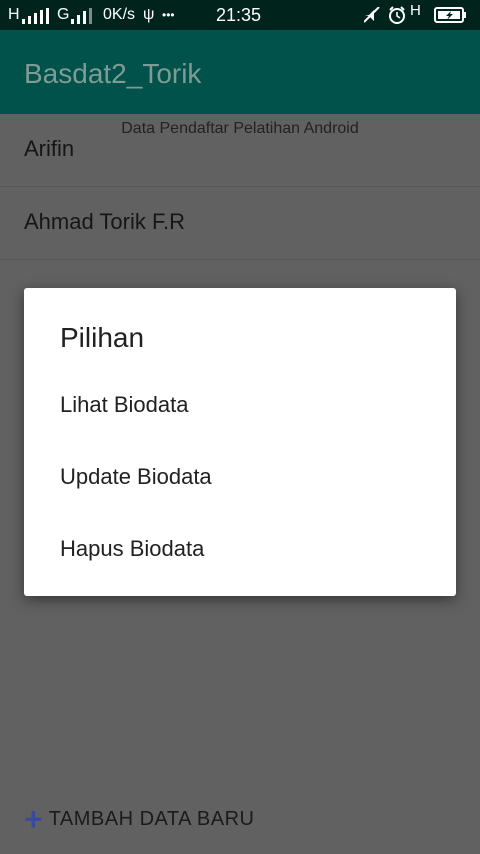  Describe the element at coordinates (14, 14) in the screenshot. I see `sim1-network-label: H` at that location.